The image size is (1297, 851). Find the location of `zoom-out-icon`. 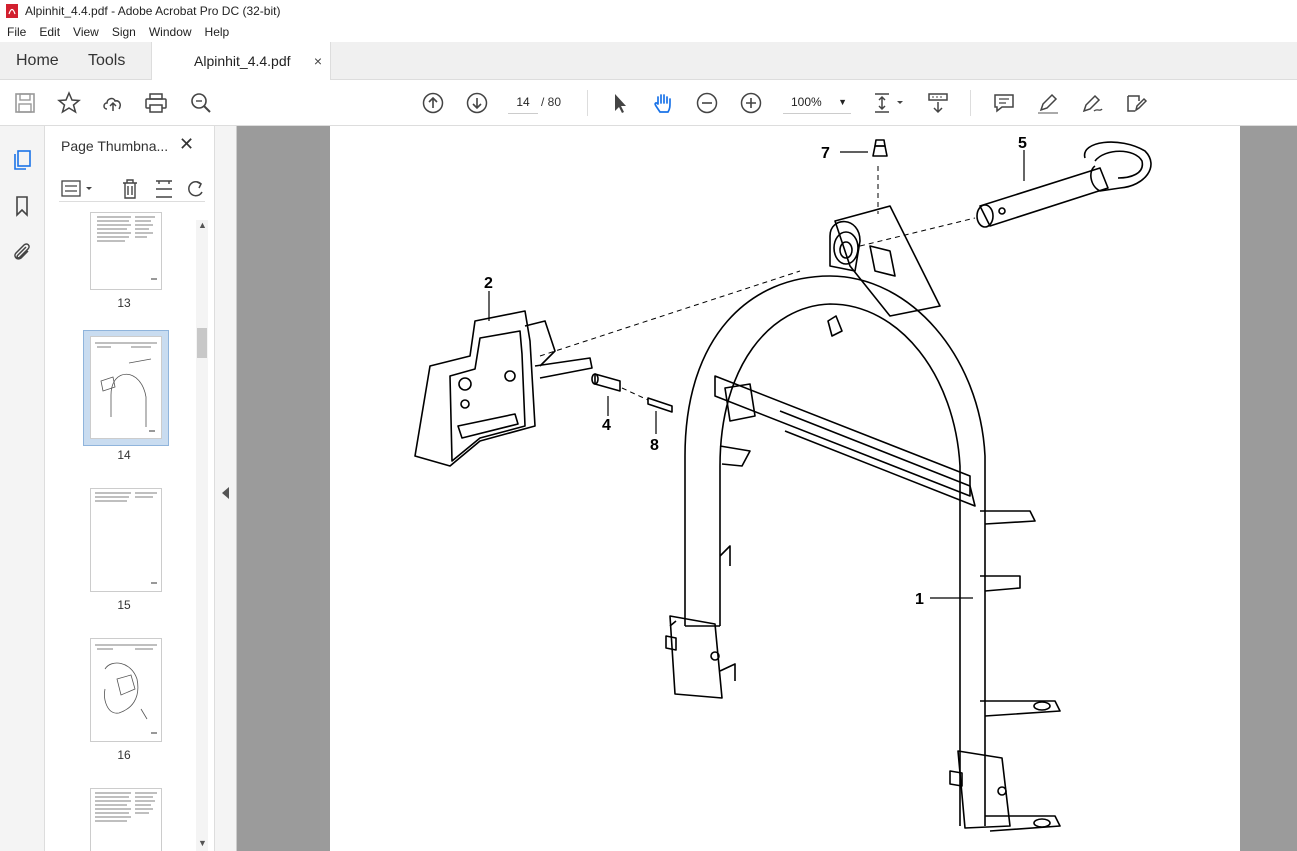

zoom-out-icon is located at coordinates (707, 103).